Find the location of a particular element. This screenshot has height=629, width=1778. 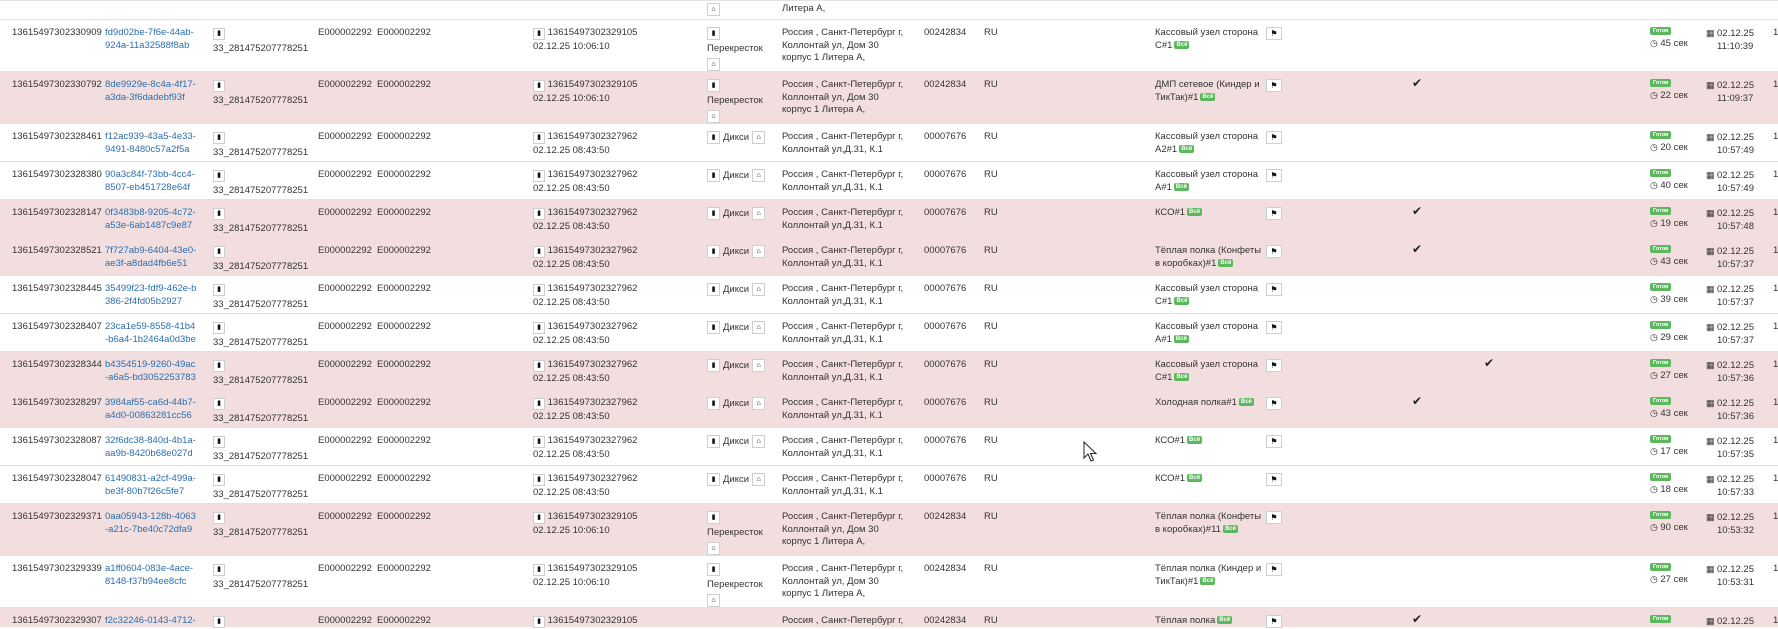

time-value: 10:57:36 is located at coordinates (1735, 416).